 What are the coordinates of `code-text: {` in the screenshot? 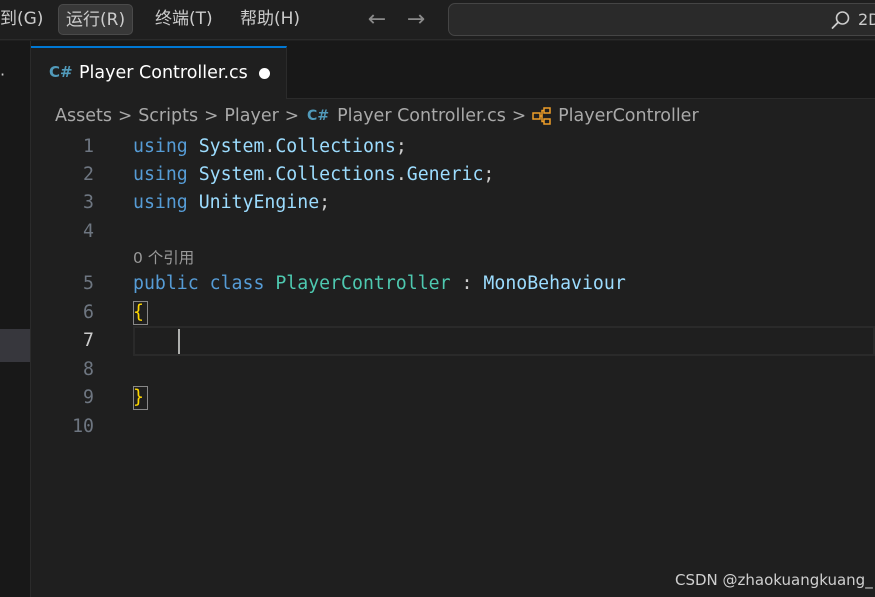 It's located at (138, 313).